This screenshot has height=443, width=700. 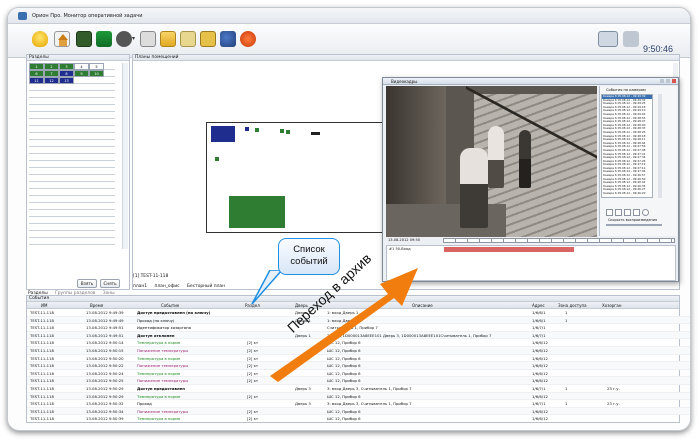 I want to click on window-title: Орион Про. Монитор оперативной задачи, so click(x=87, y=16).